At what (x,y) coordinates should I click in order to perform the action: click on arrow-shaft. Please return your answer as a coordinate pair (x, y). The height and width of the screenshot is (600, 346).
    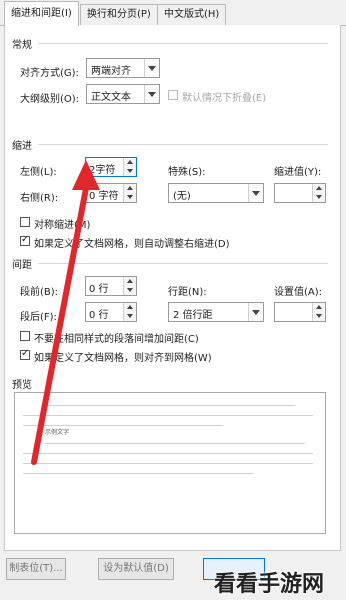
    Looking at the image, I should click on (60, 322).